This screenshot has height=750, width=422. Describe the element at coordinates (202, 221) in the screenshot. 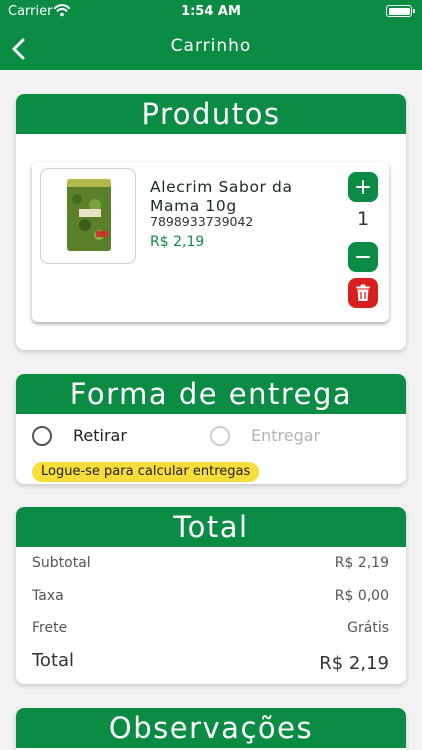

I see `product-code: 7898933739042` at that location.